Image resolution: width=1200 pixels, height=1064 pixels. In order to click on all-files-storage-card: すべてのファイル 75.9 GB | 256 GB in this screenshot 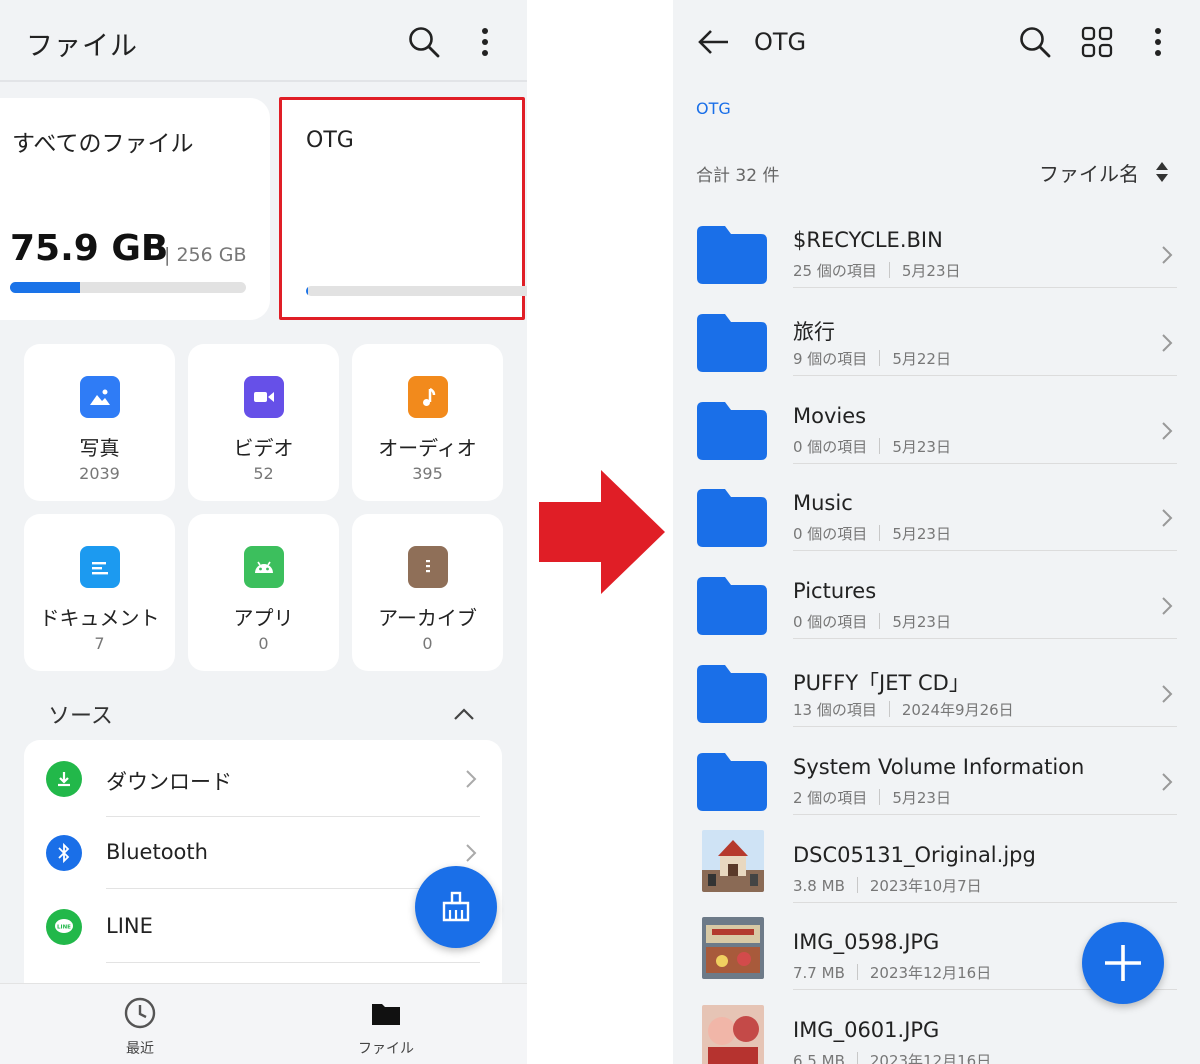, I will do `click(135, 209)`.